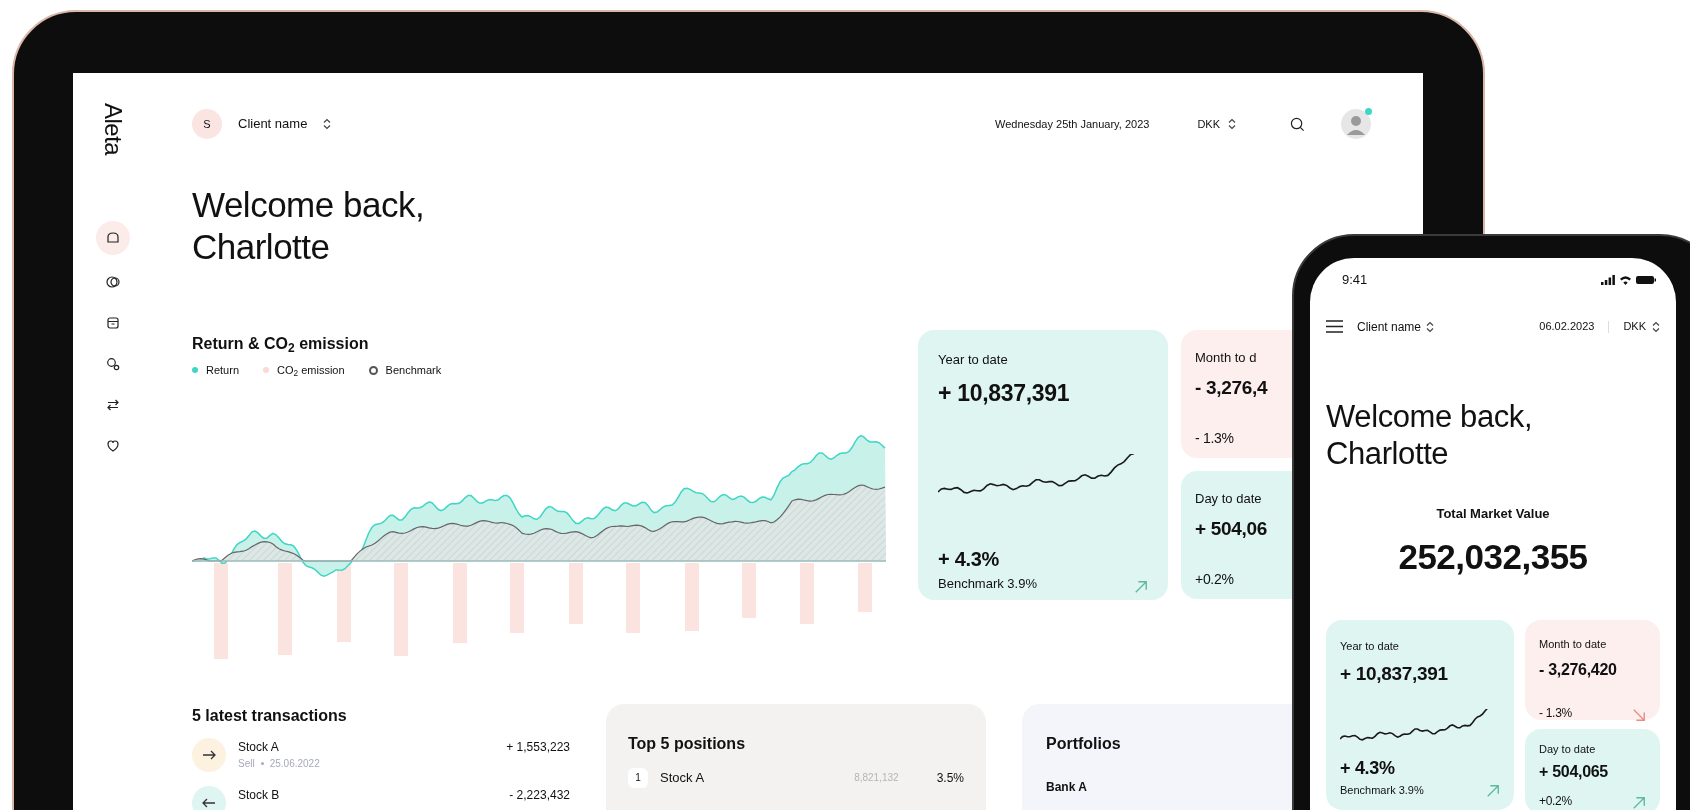 Image resolution: width=1690 pixels, height=810 pixels. I want to click on transaction-name: Stock A, so click(259, 747).